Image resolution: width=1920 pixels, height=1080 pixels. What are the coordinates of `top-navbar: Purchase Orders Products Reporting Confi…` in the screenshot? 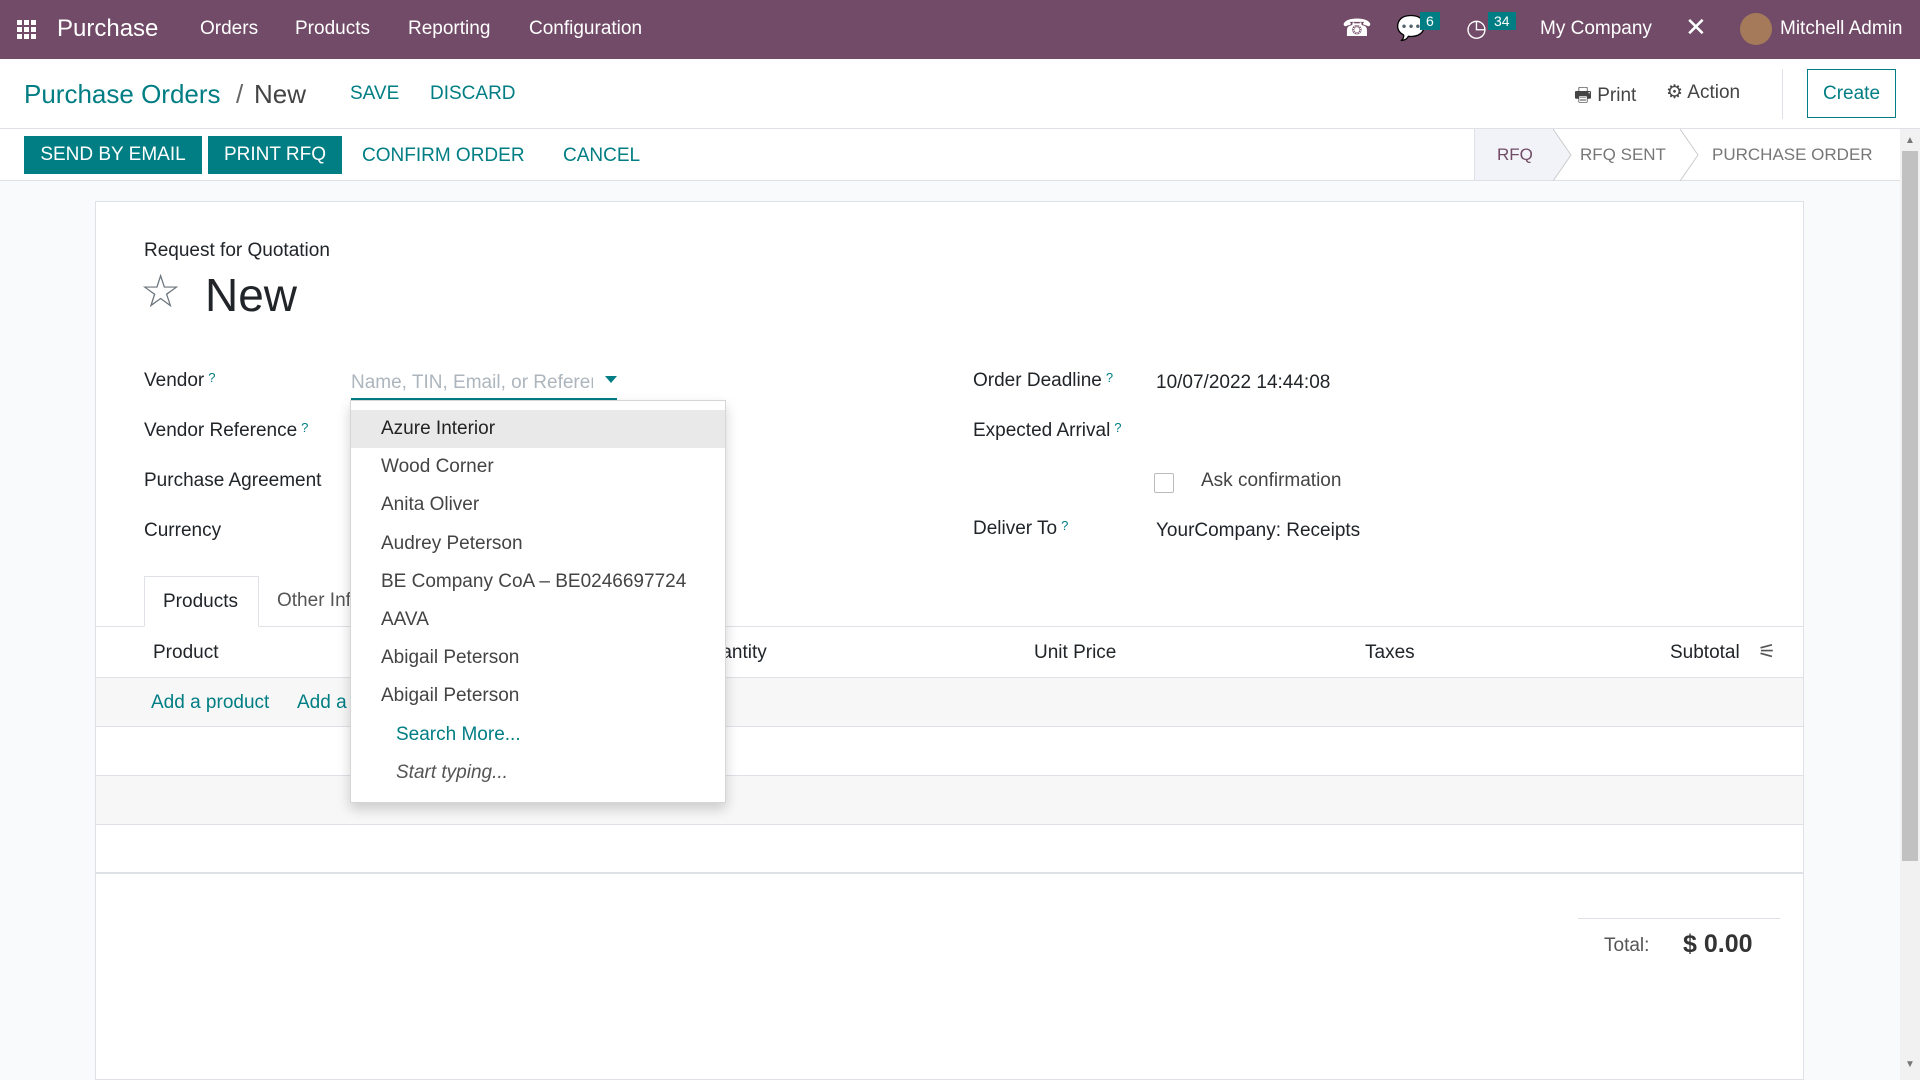 It's located at (960, 29).